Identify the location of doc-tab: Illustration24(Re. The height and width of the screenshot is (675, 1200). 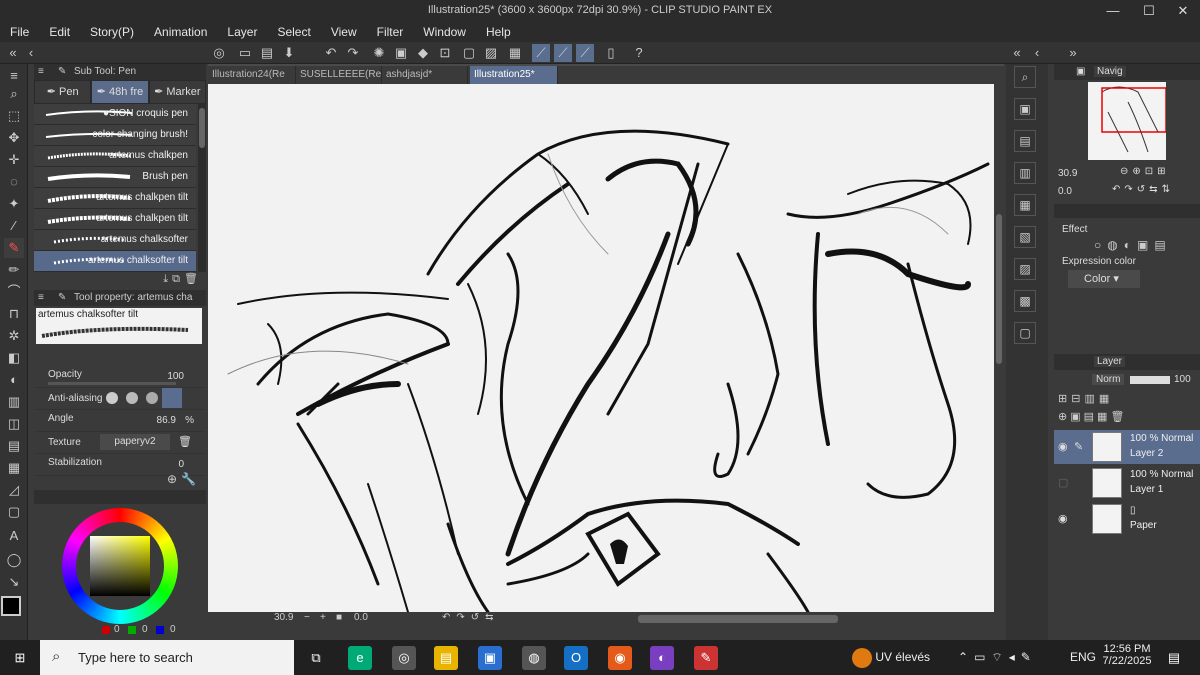
(252, 75).